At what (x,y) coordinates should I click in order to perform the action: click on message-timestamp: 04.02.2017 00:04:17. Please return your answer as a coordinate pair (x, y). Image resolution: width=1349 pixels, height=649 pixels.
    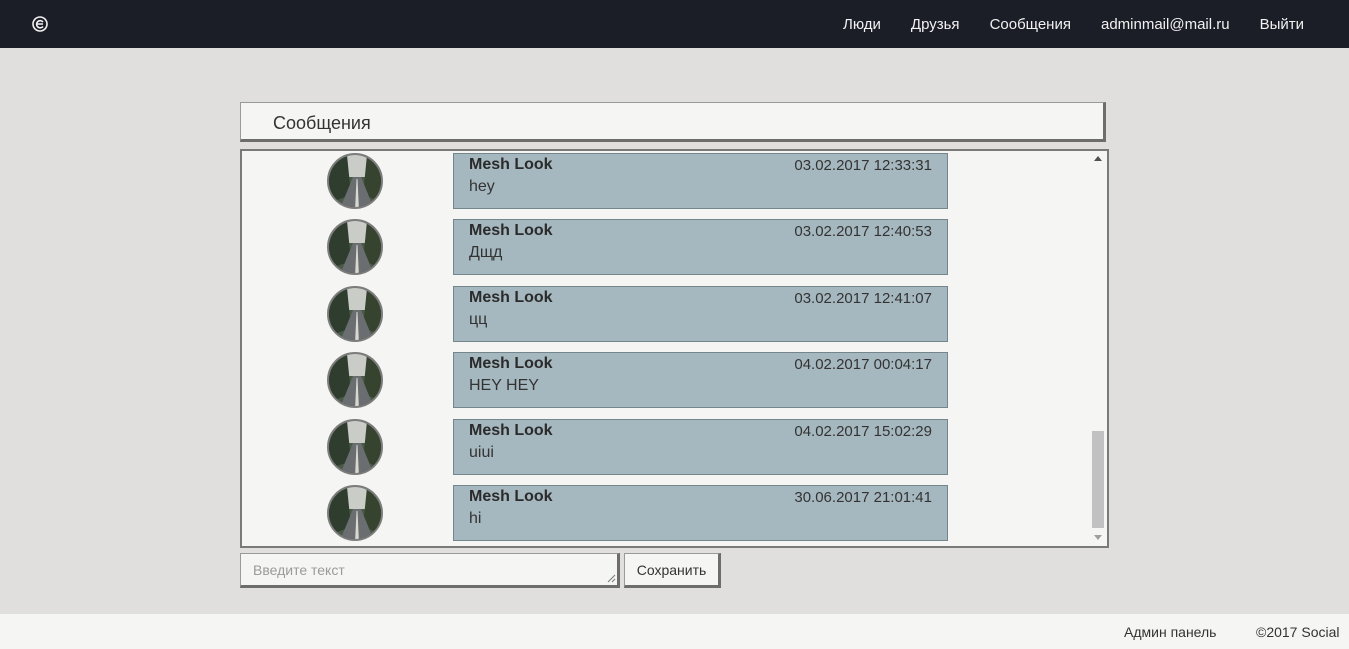
    Looking at the image, I should click on (863, 365).